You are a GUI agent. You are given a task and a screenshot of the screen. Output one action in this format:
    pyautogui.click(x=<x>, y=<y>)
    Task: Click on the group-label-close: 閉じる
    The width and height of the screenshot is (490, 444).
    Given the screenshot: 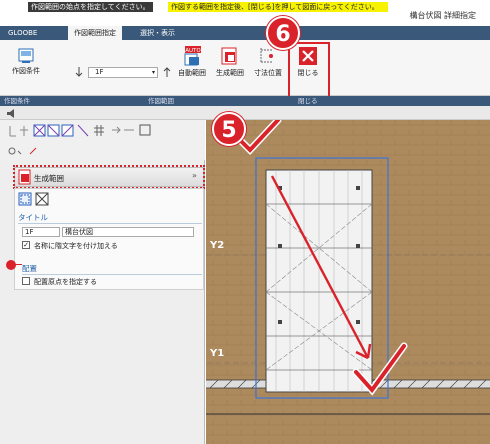 What is the action you would take?
    pyautogui.click(x=308, y=101)
    